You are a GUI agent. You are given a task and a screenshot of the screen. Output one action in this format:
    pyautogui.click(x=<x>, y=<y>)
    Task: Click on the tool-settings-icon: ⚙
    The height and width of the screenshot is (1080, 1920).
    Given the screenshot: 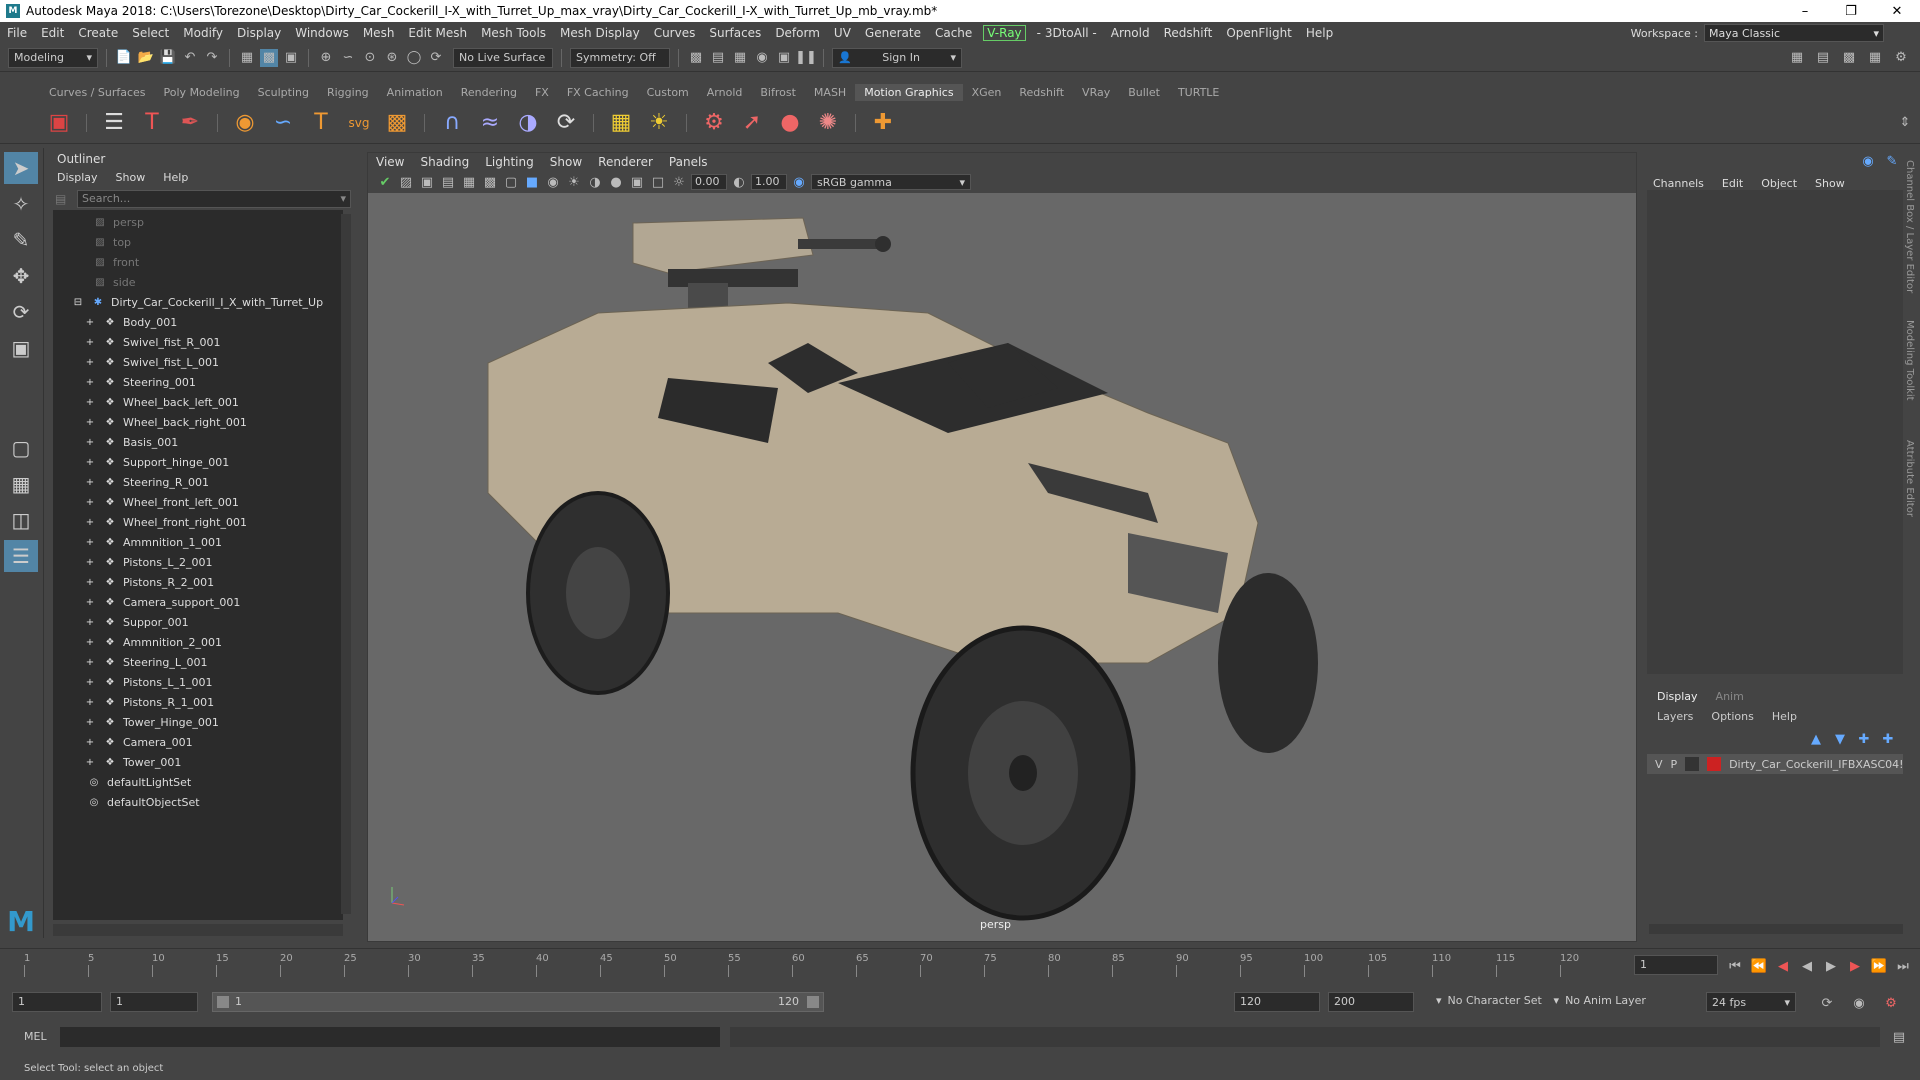 What is the action you would take?
    pyautogui.click(x=1901, y=58)
    